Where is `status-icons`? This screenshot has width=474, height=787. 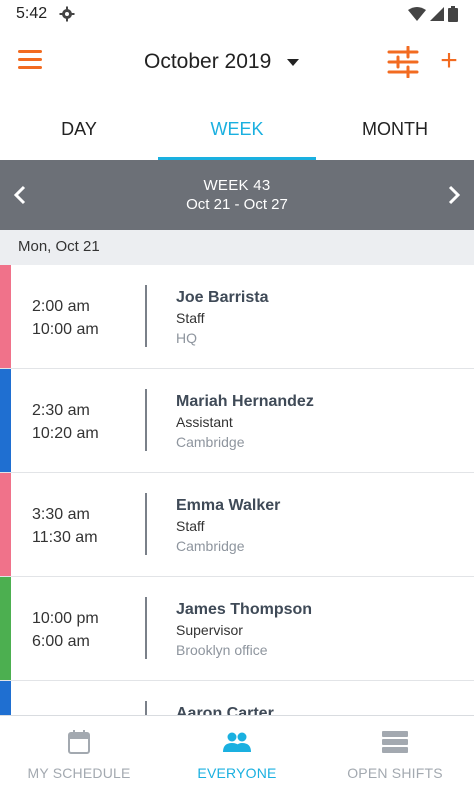
status-icons is located at coordinates (433, 14).